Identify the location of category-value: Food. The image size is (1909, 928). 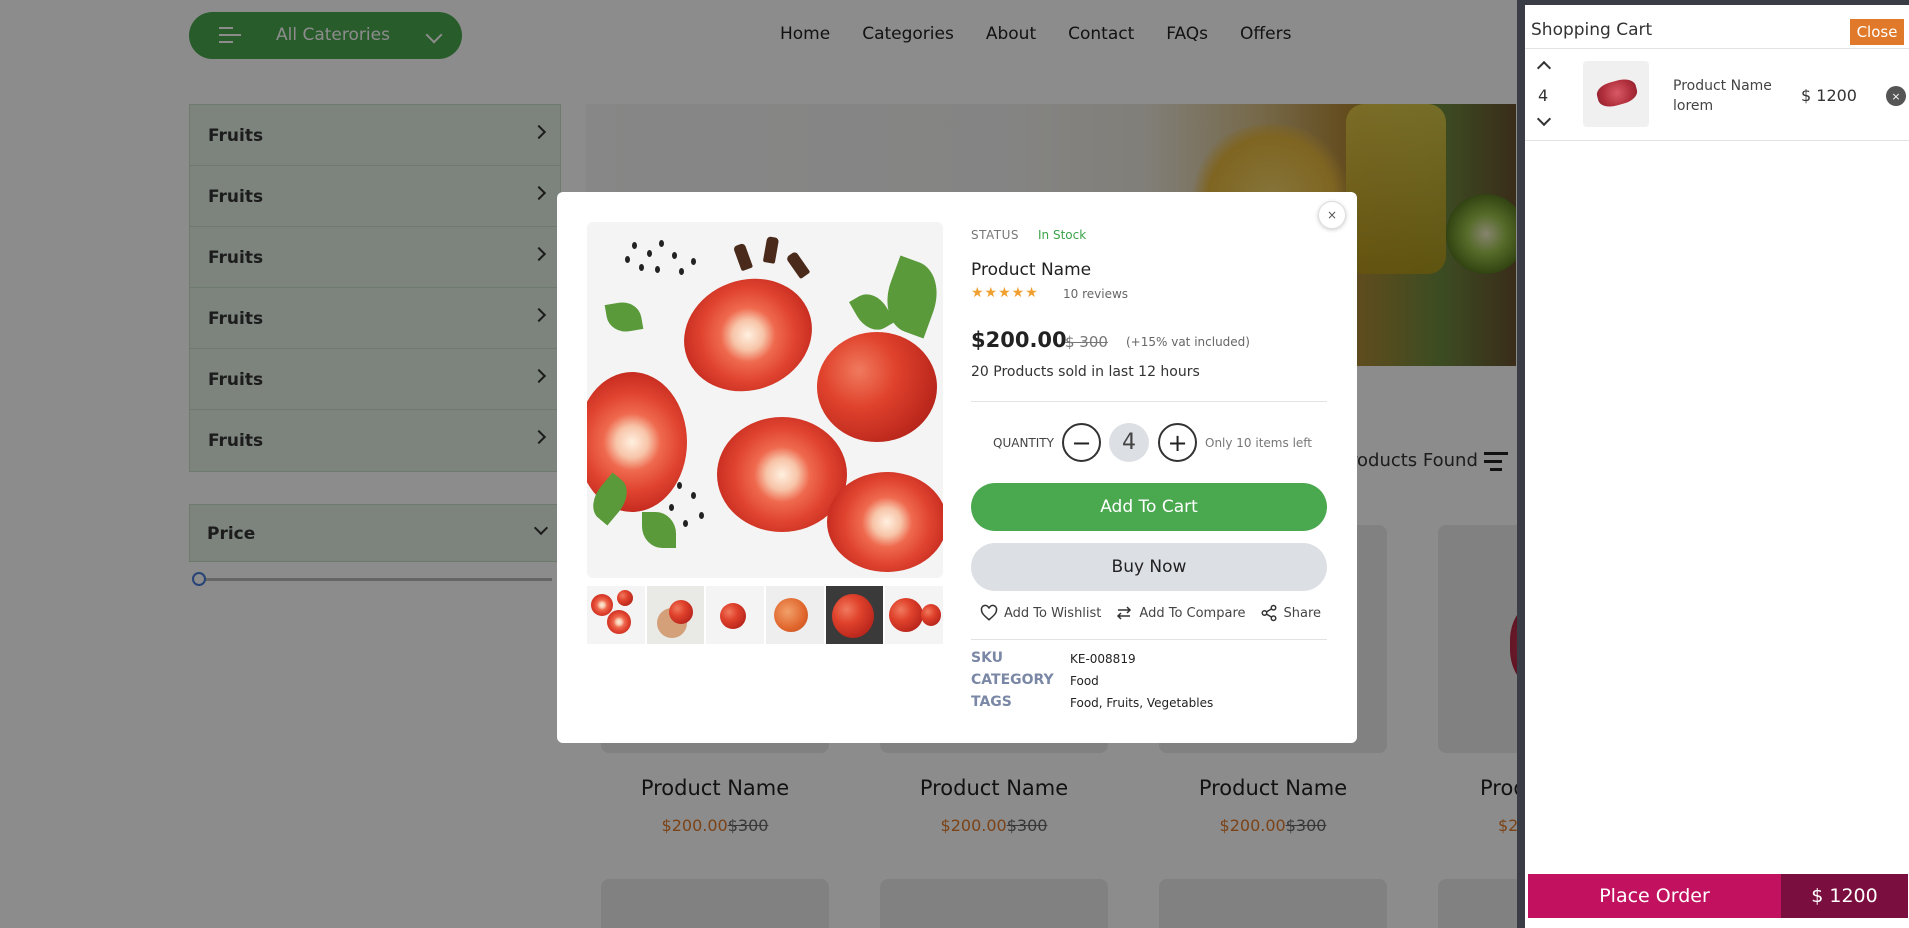
(1084, 681).